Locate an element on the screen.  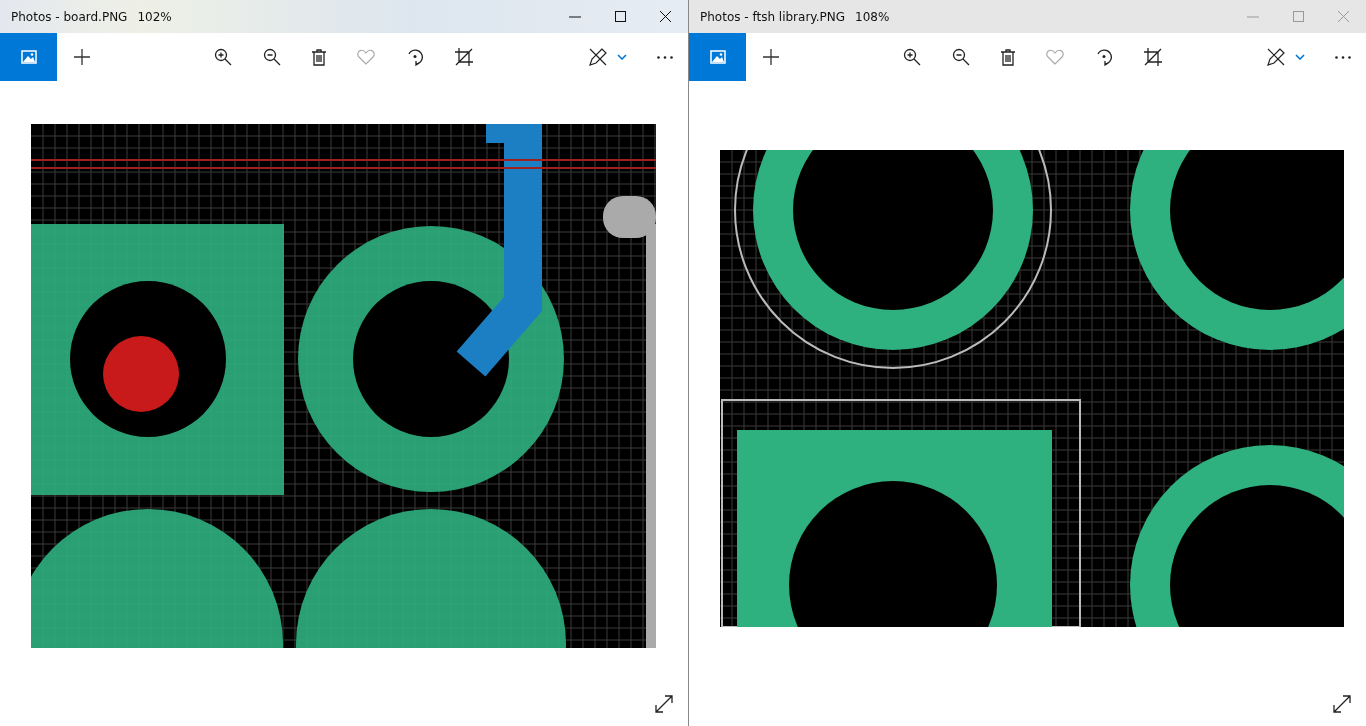
window-title: Photos - ftsh library.PNG is located at coordinates (773, 16).